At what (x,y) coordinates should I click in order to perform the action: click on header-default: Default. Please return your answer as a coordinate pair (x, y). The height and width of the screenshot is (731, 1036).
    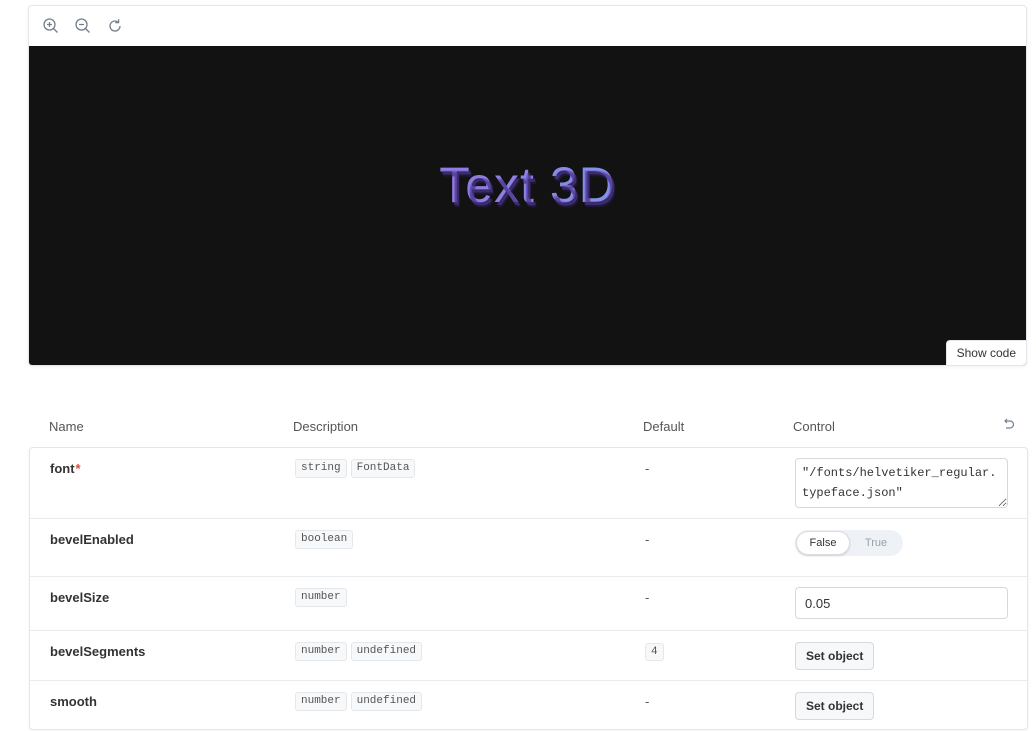
    Looking at the image, I should click on (664, 426).